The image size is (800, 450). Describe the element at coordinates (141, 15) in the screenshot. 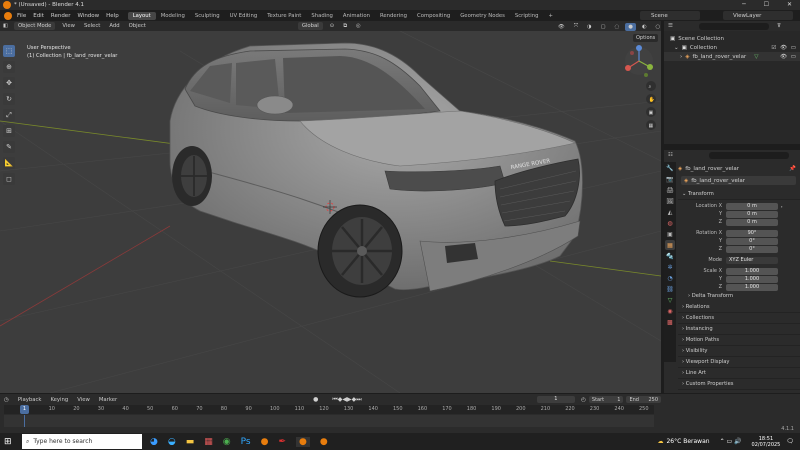

I see `tab-layout: Layout` at that location.